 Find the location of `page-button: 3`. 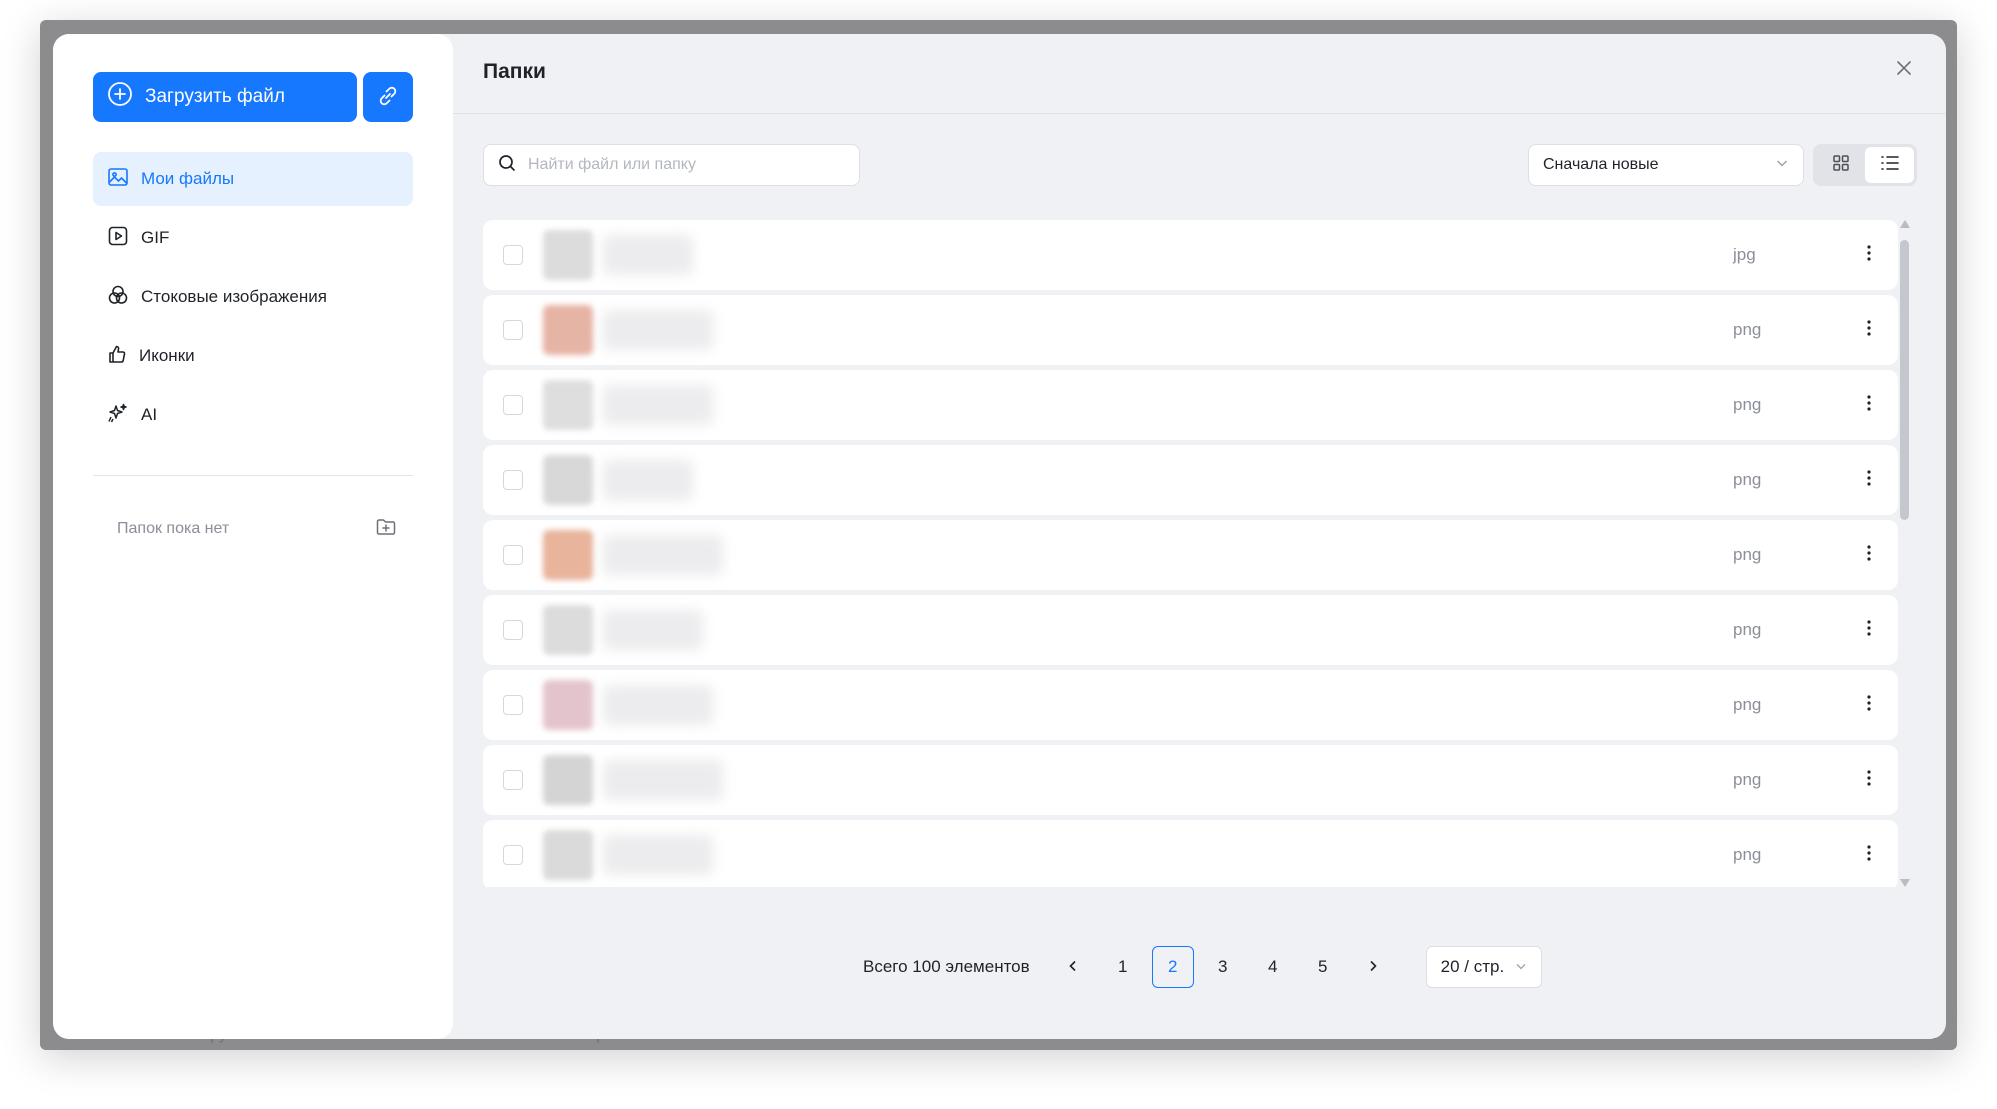

page-button: 3 is located at coordinates (1223, 967).